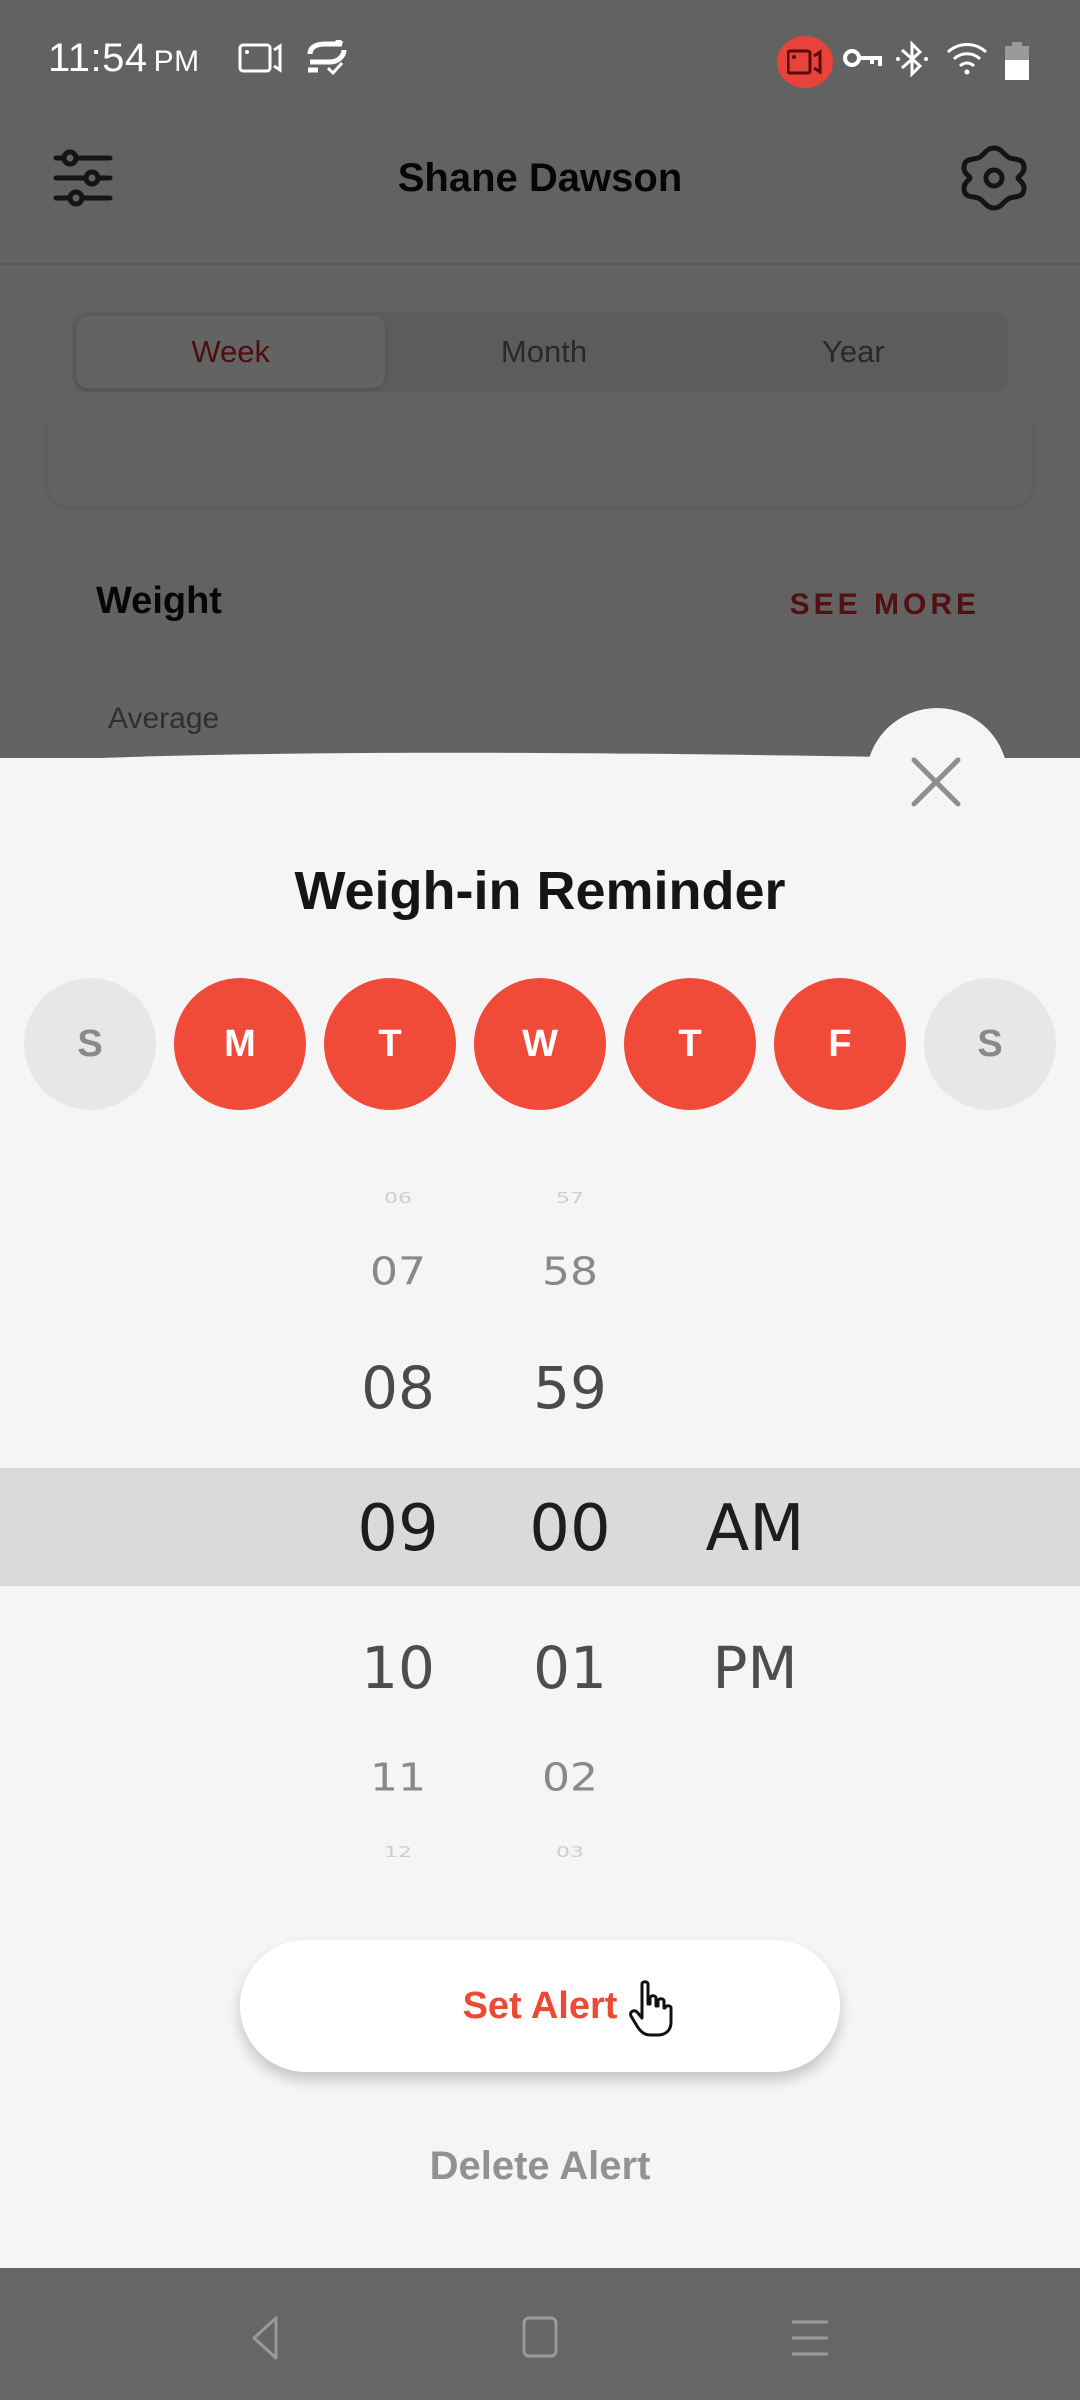  I want to click on day-toggle-saturday: S, so click(990, 1044).